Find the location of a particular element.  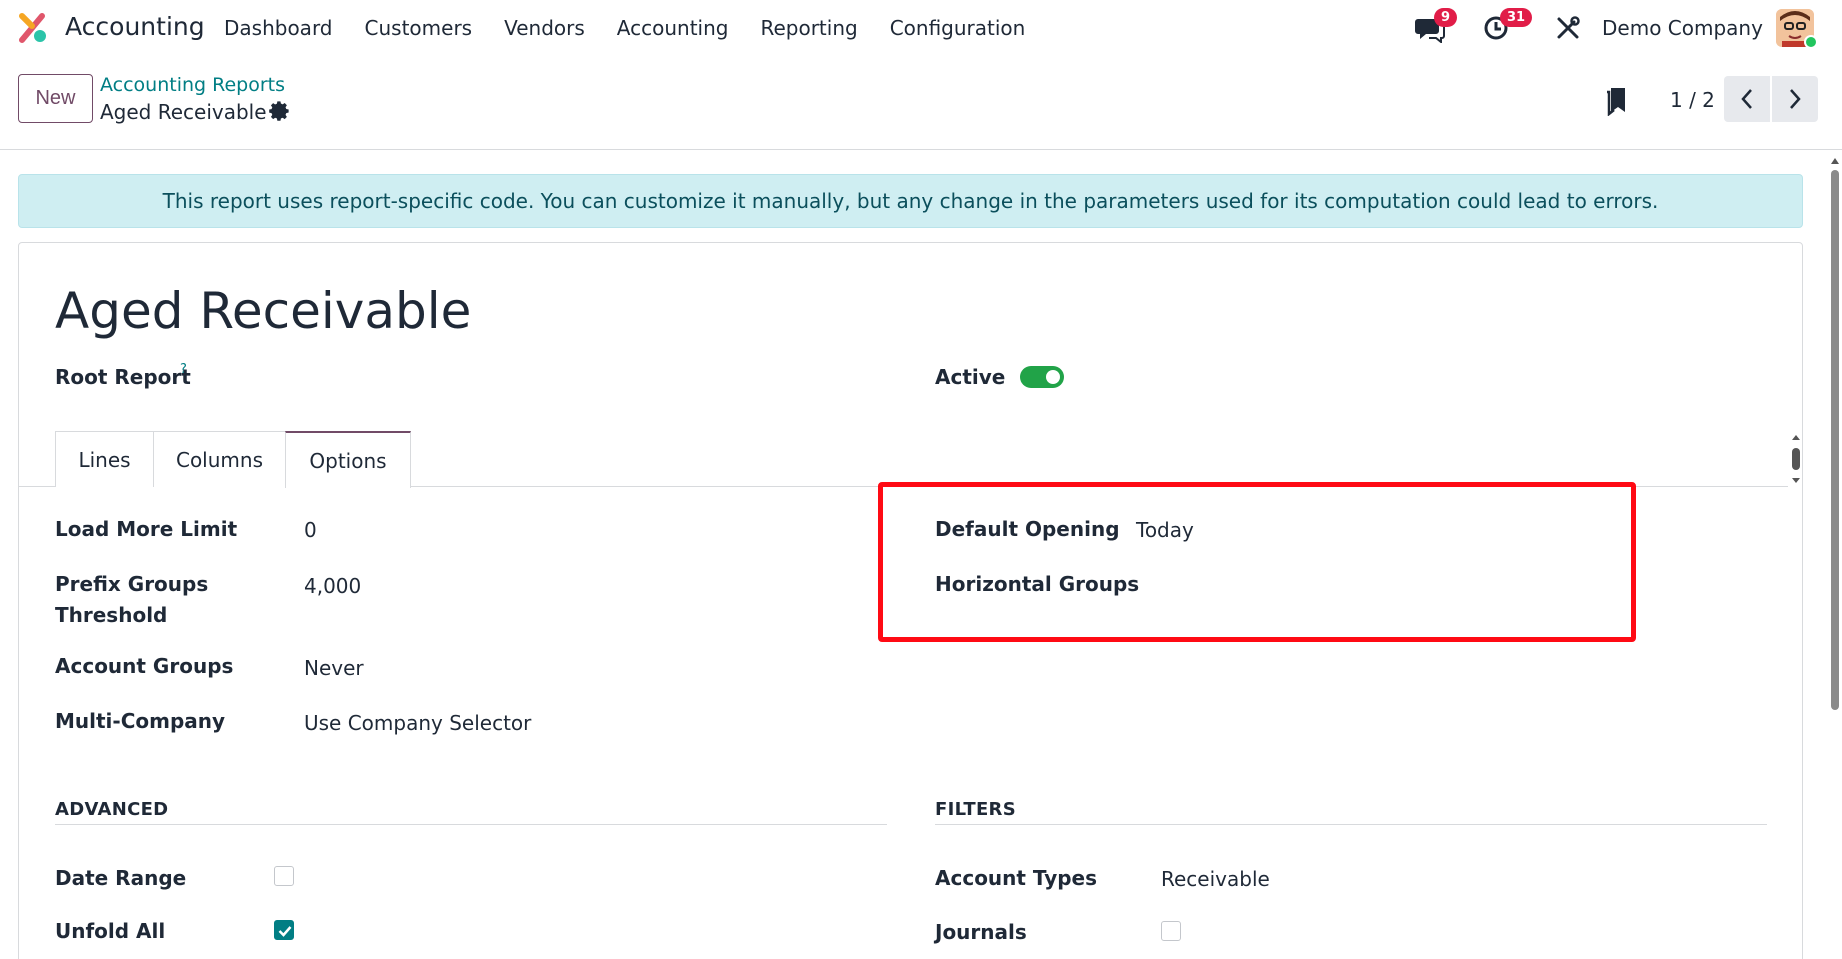

menu-configuration: Configuration is located at coordinates (958, 28).